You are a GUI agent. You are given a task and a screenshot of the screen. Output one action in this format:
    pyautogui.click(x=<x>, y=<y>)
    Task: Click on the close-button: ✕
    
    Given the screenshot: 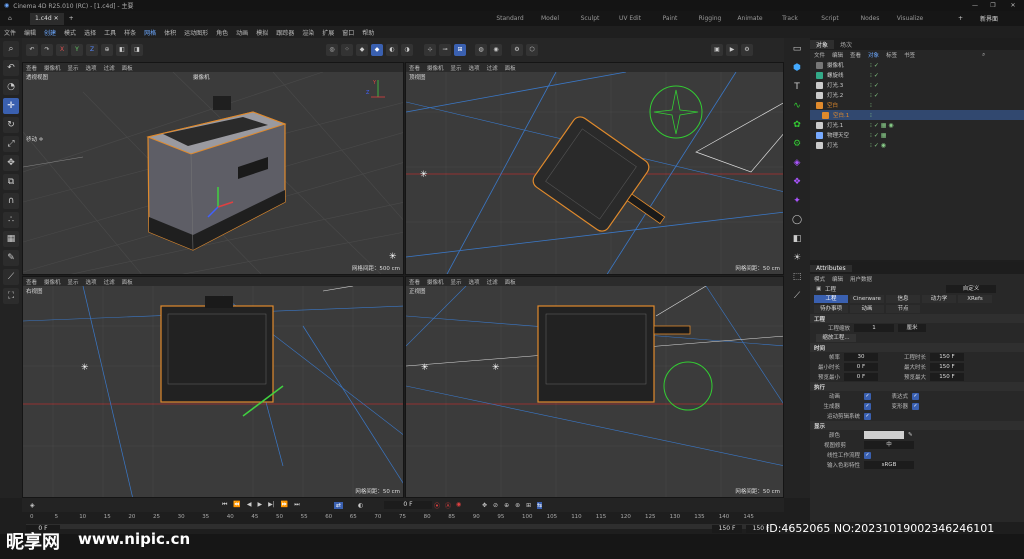 What is the action you would take?
    pyautogui.click(x=1013, y=5)
    